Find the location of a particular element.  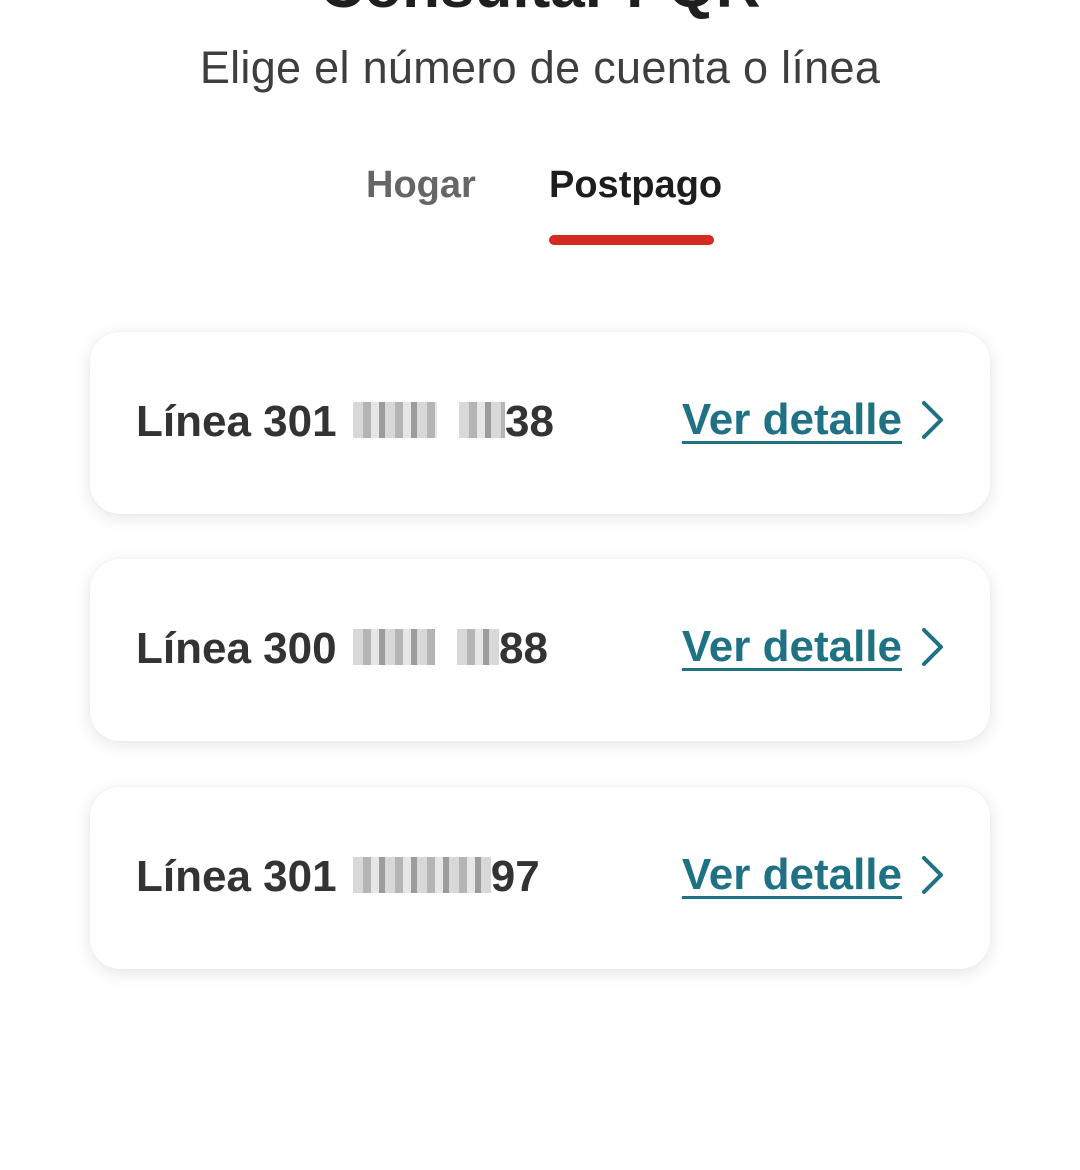

active-tab-indicator is located at coordinates (631, 240).